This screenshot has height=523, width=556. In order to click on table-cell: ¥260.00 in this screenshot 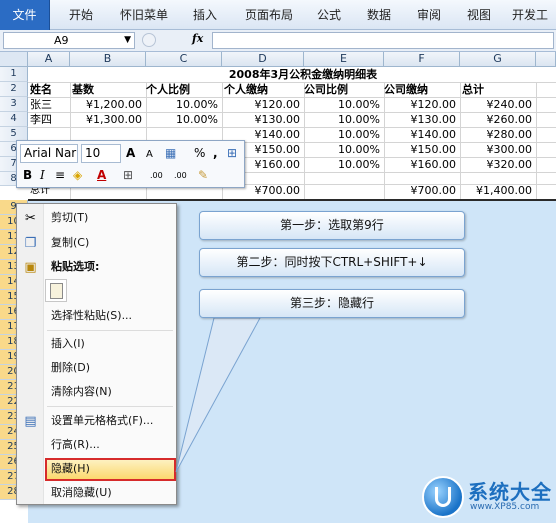, I will do `click(498, 119)`.